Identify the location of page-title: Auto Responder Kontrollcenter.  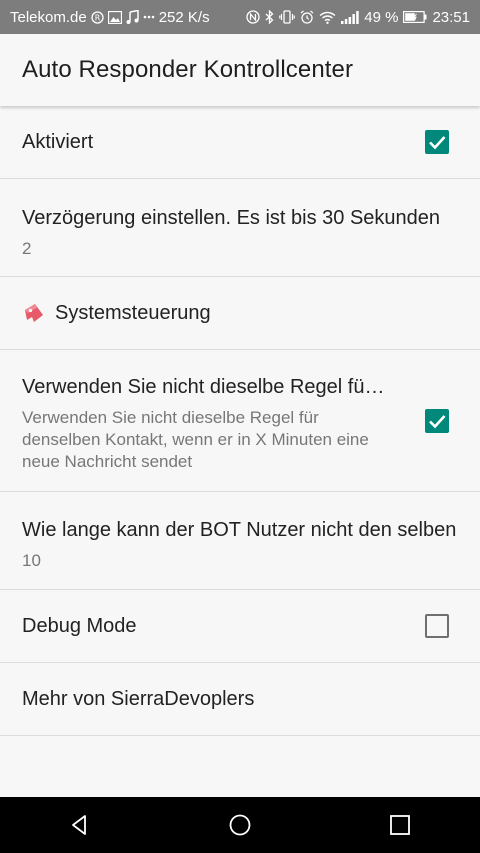
(188, 69).